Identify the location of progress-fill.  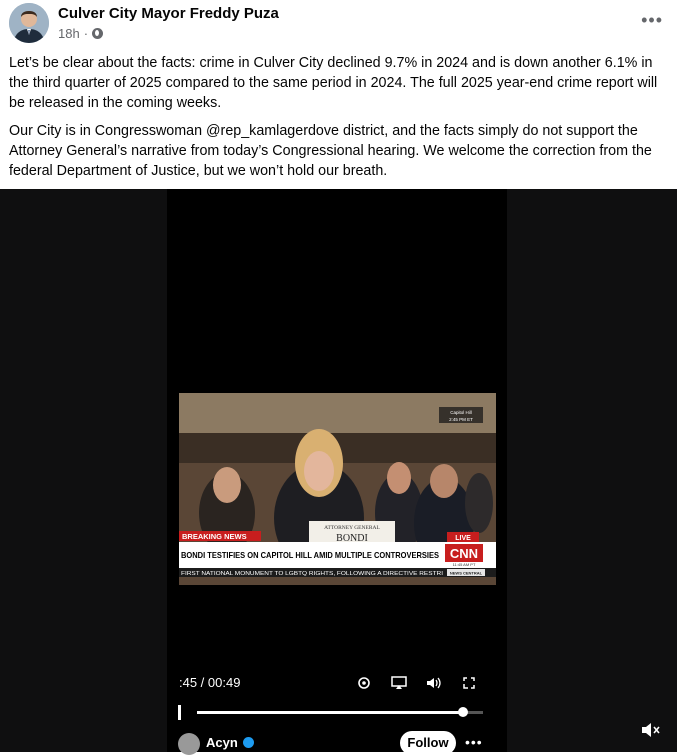
(330, 712).